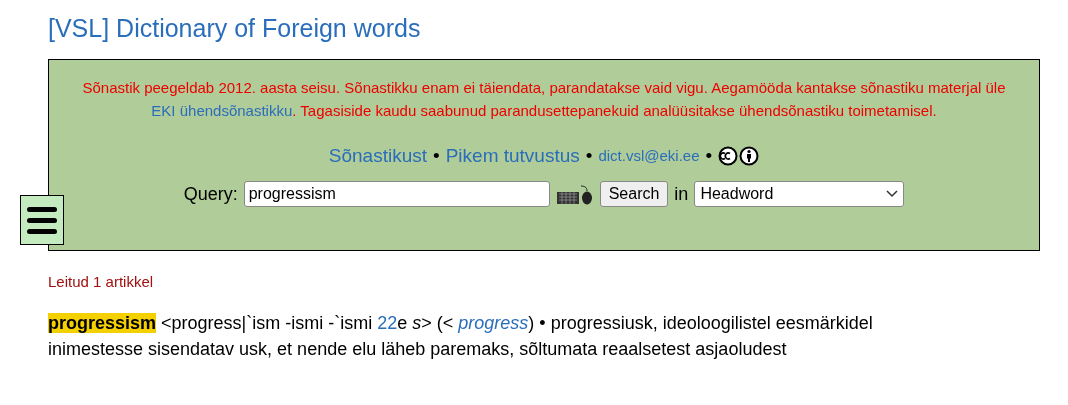  I want to click on search-button: Search, so click(634, 194).